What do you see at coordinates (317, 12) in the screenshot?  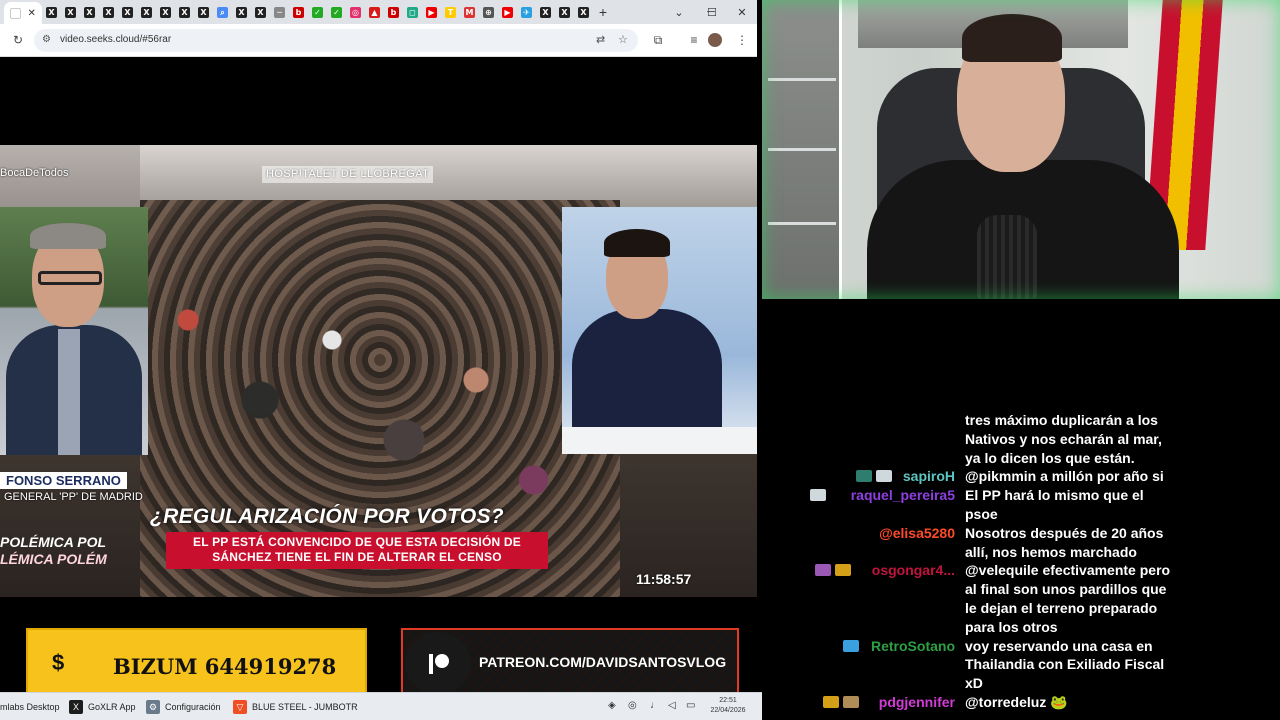 I see `tab-14: ✓` at bounding box center [317, 12].